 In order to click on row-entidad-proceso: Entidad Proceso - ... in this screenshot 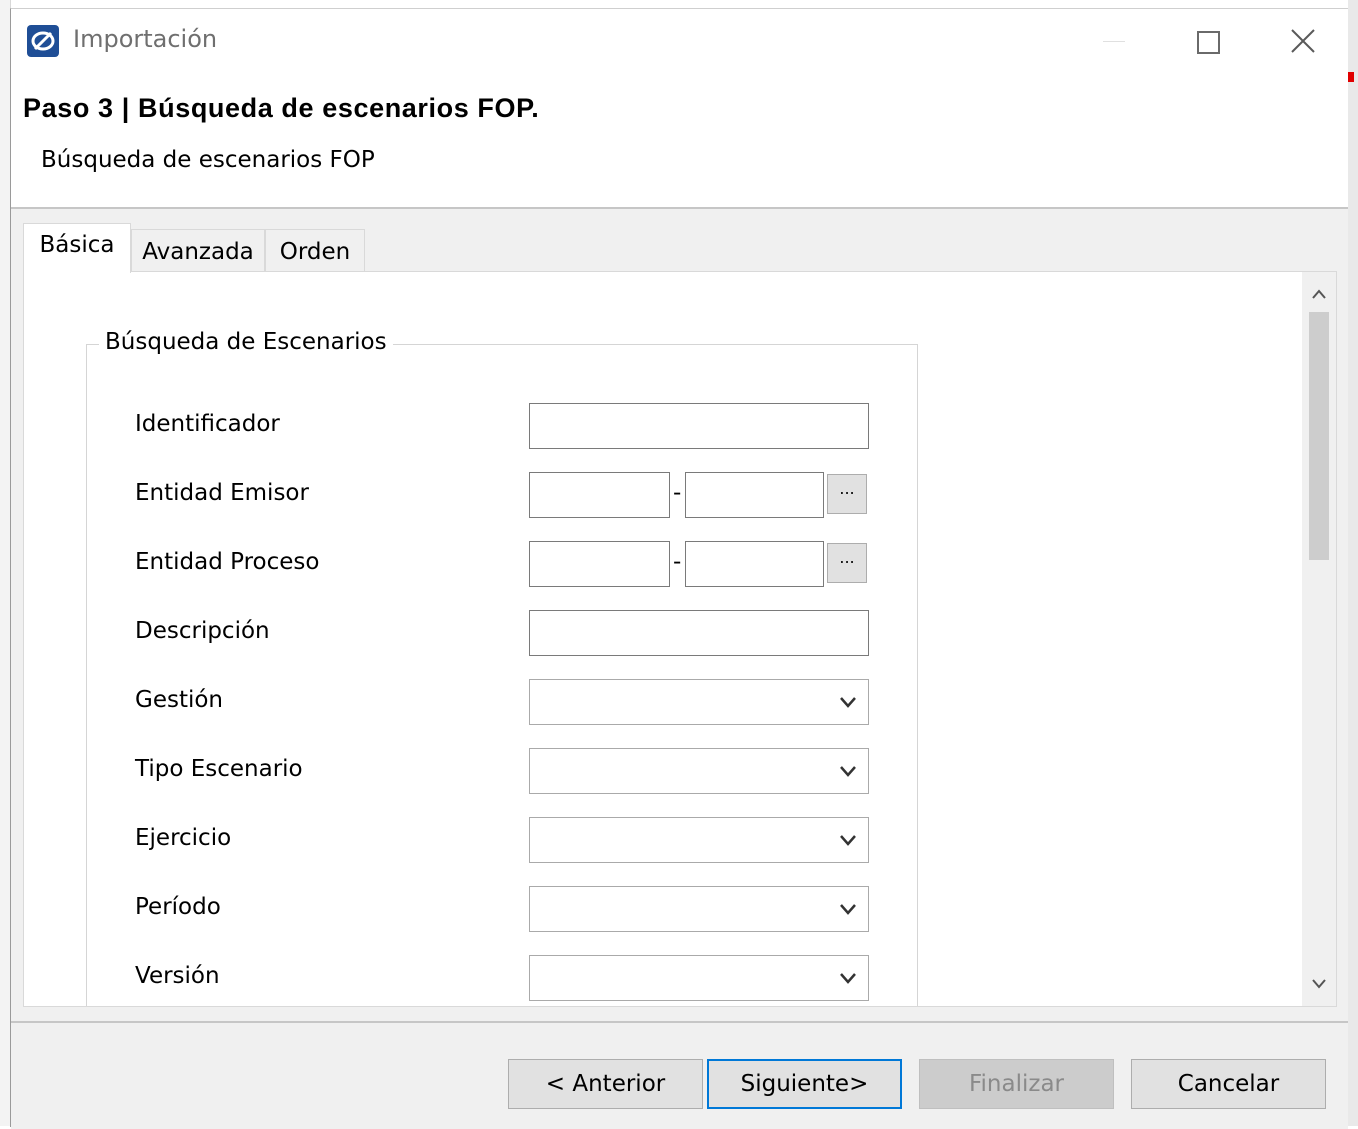, I will do `click(502, 564)`.